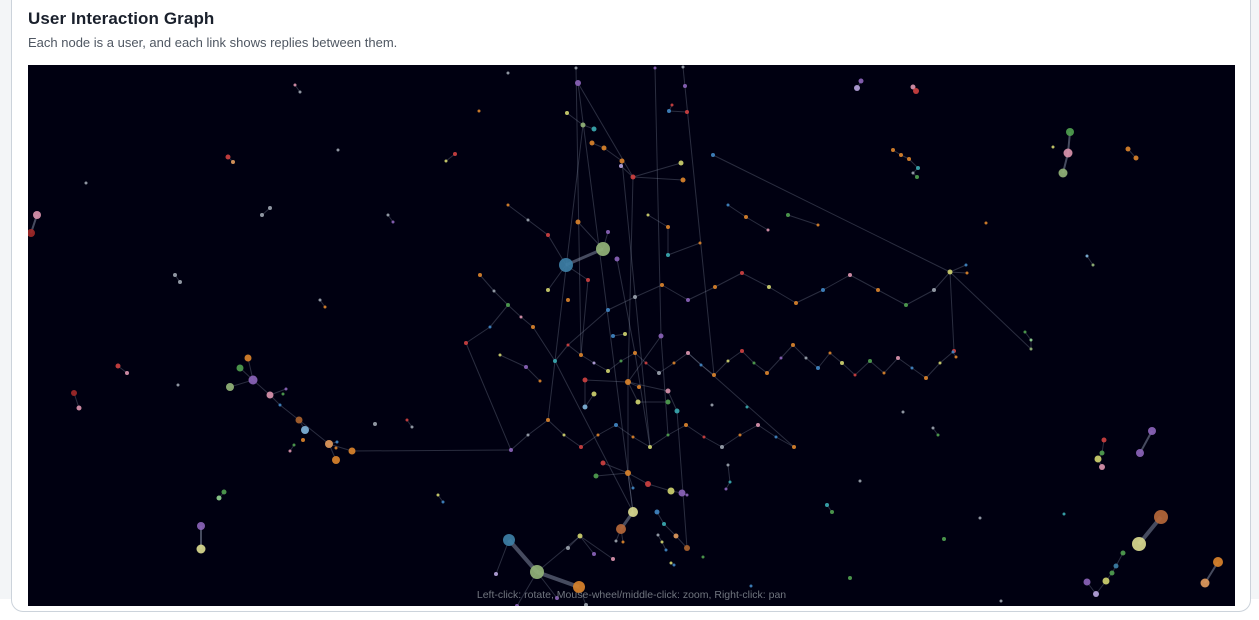 This screenshot has width=1259, height=620. I want to click on page-gutter-left, so click(5, 299).